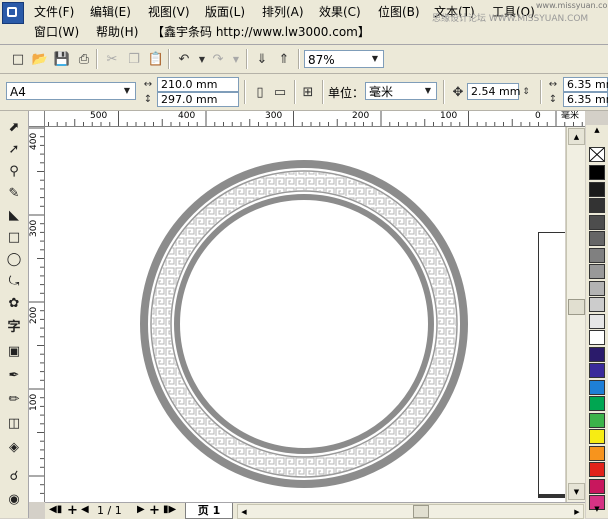  What do you see at coordinates (71, 91) in the screenshot?
I see `paper-preset-combo: A4 ▼` at bounding box center [71, 91].